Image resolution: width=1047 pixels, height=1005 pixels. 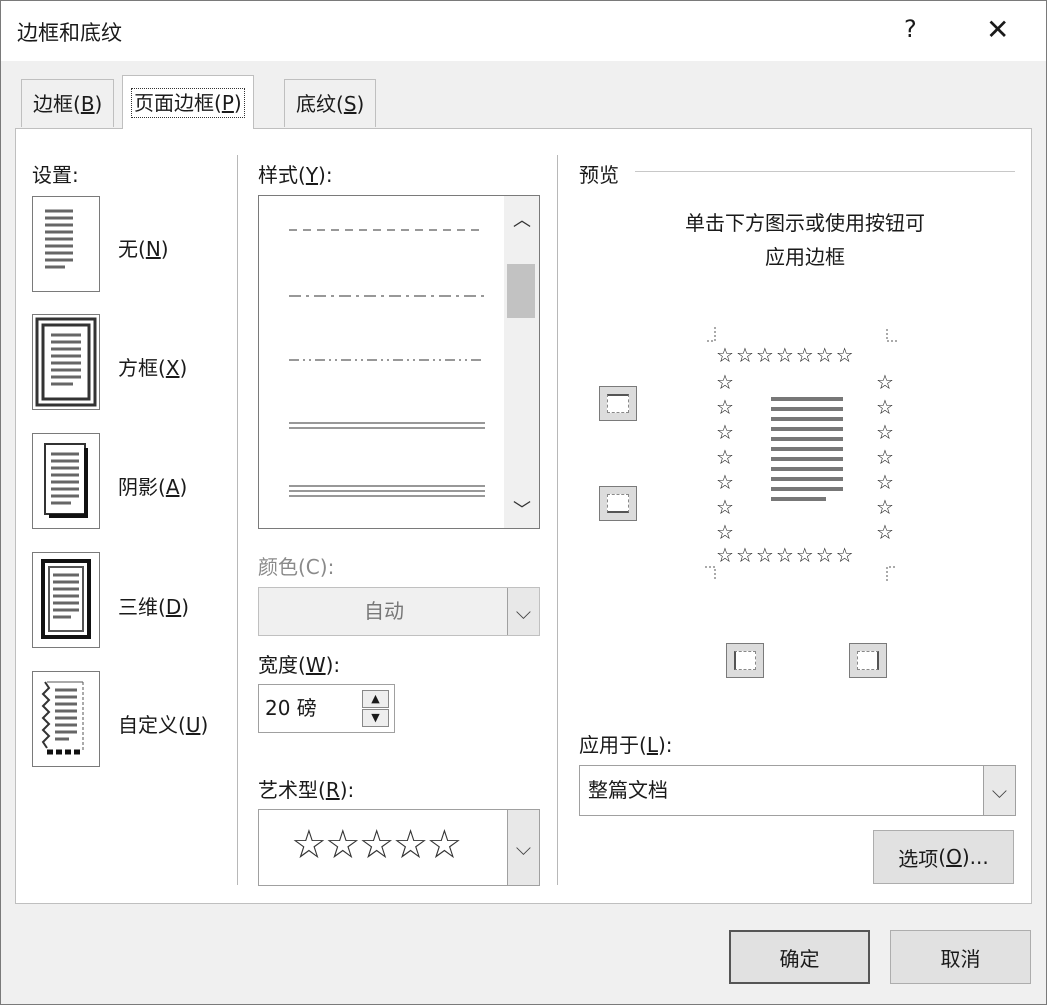 I want to click on preview-heading: 预览, so click(x=599, y=175).